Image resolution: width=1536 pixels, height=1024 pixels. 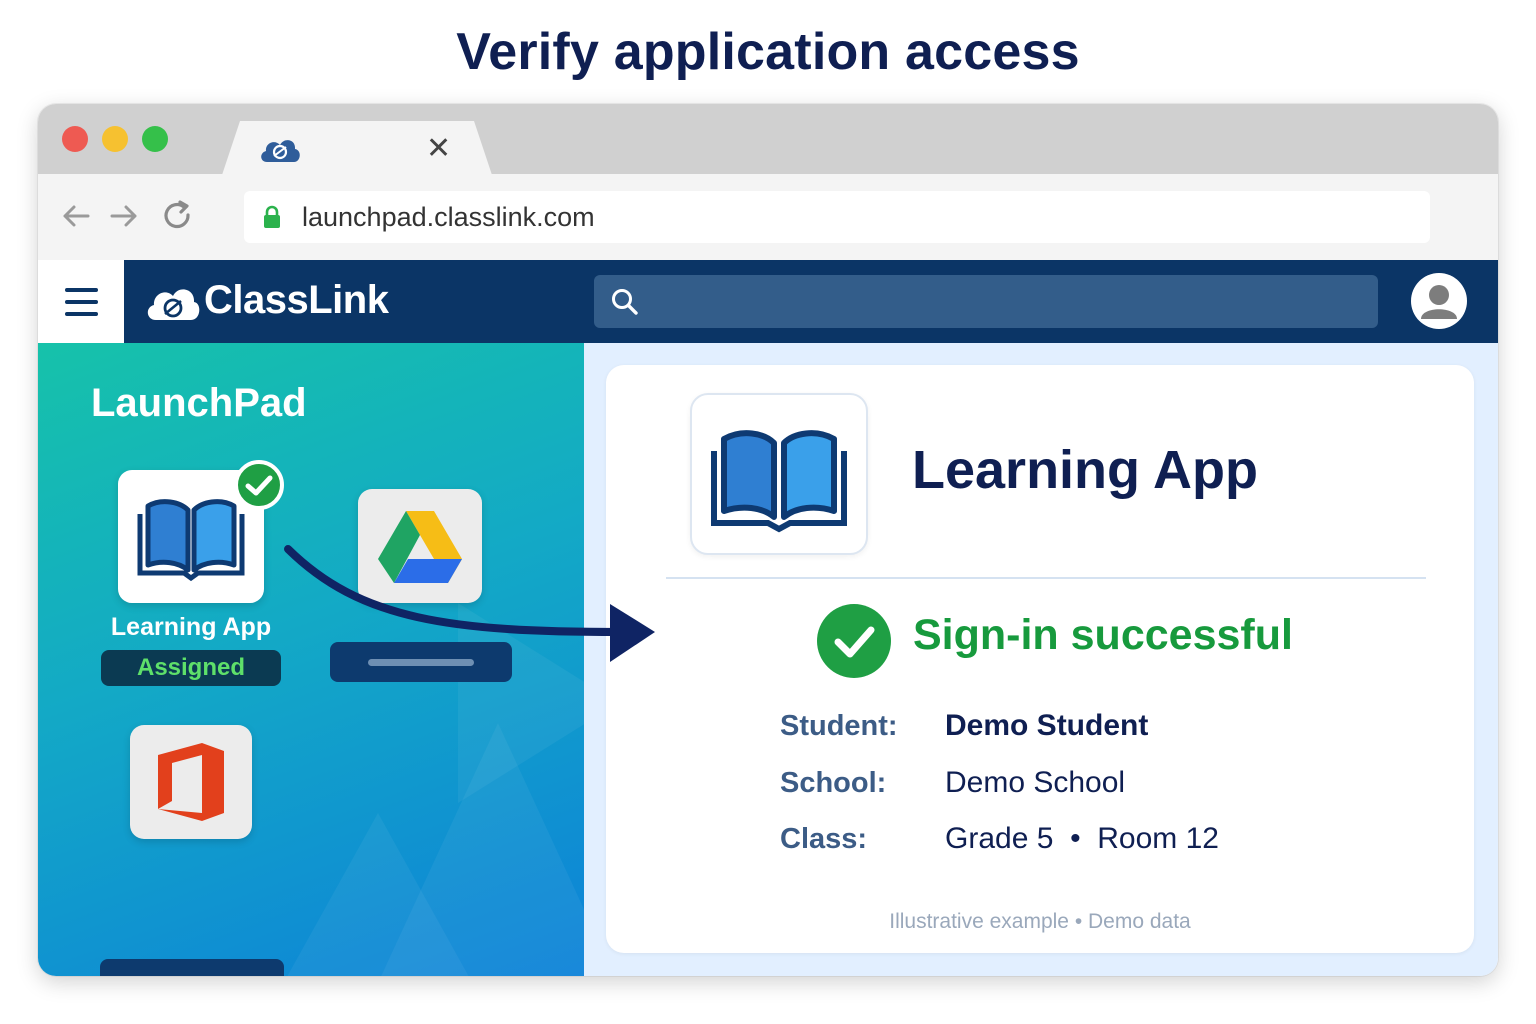 What do you see at coordinates (155, 139) in the screenshot?
I see `maximize-window-button` at bounding box center [155, 139].